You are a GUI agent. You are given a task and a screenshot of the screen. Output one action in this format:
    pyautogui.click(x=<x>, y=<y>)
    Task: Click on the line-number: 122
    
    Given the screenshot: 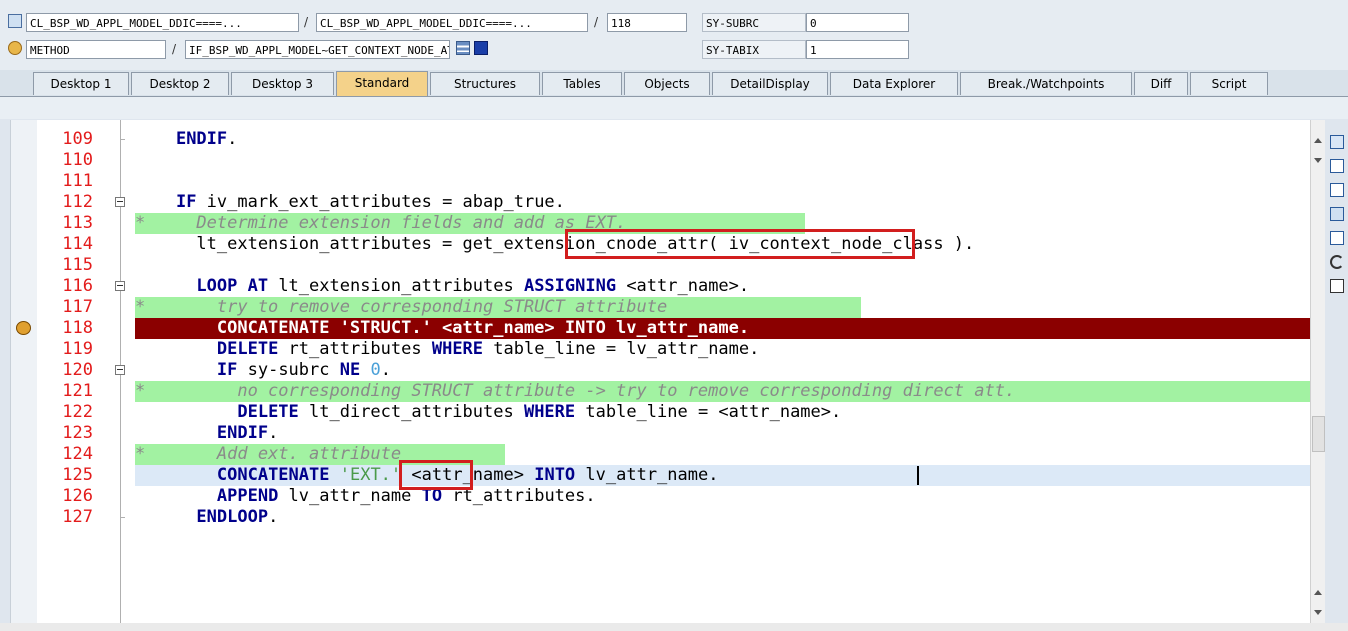 What is the action you would take?
    pyautogui.click(x=77, y=412)
    